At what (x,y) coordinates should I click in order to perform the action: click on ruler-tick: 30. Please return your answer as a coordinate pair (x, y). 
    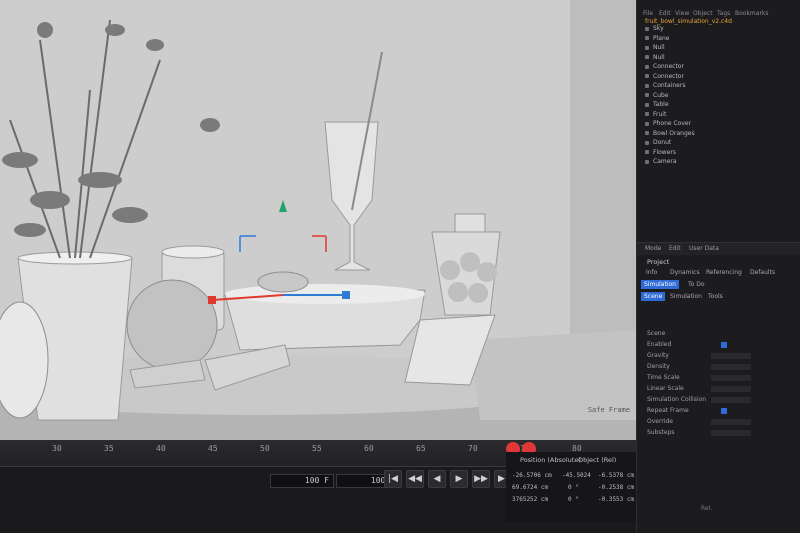
    Looking at the image, I should click on (57, 448).